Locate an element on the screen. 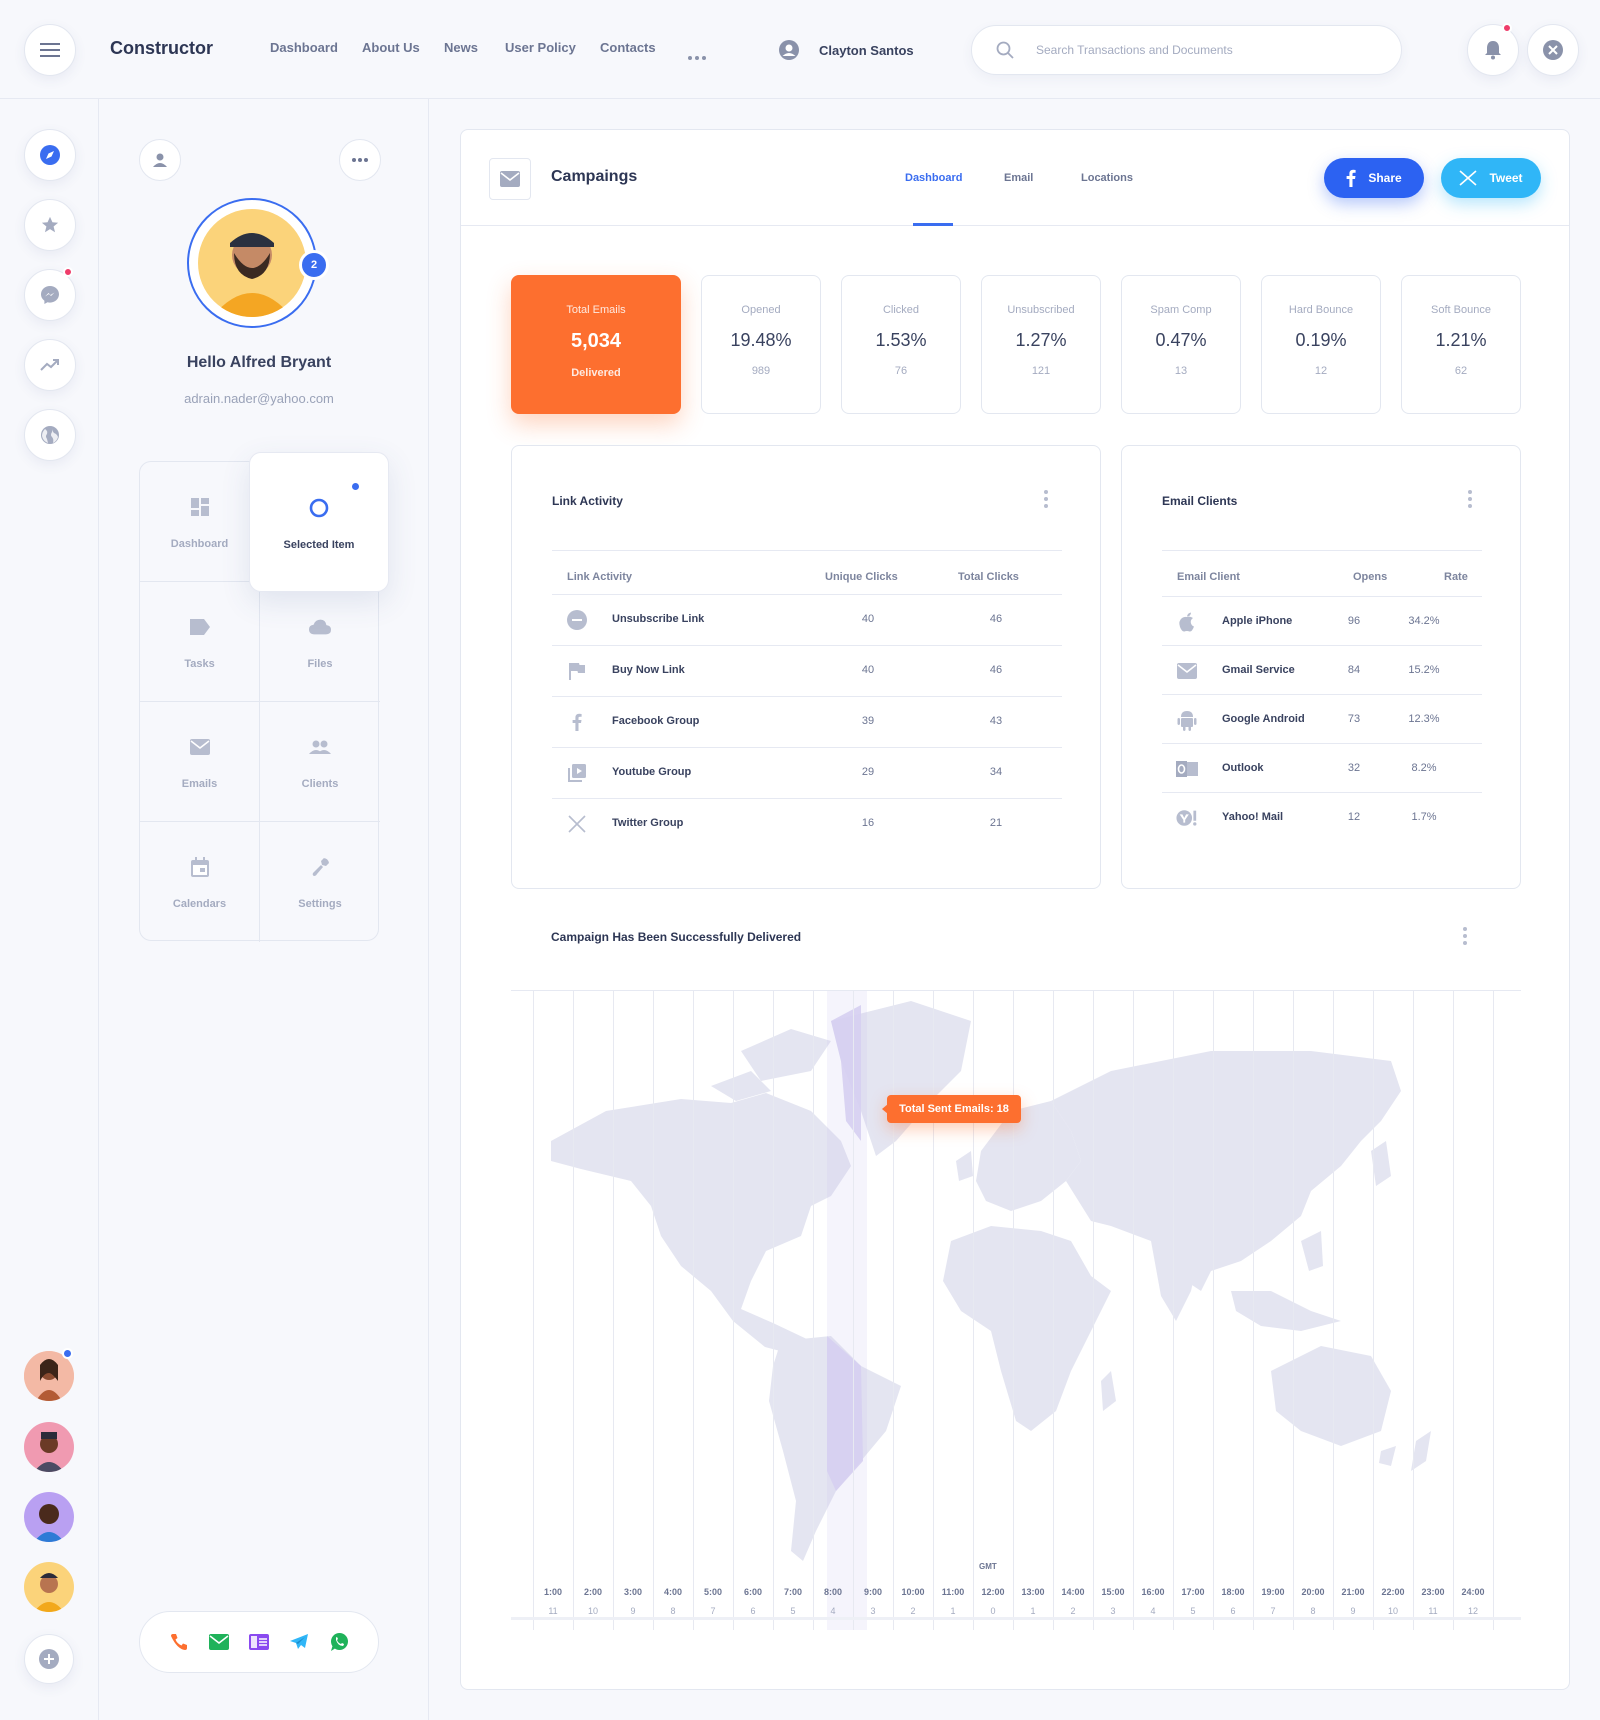  menu-item-dashboard: Dashboard is located at coordinates (200, 522).